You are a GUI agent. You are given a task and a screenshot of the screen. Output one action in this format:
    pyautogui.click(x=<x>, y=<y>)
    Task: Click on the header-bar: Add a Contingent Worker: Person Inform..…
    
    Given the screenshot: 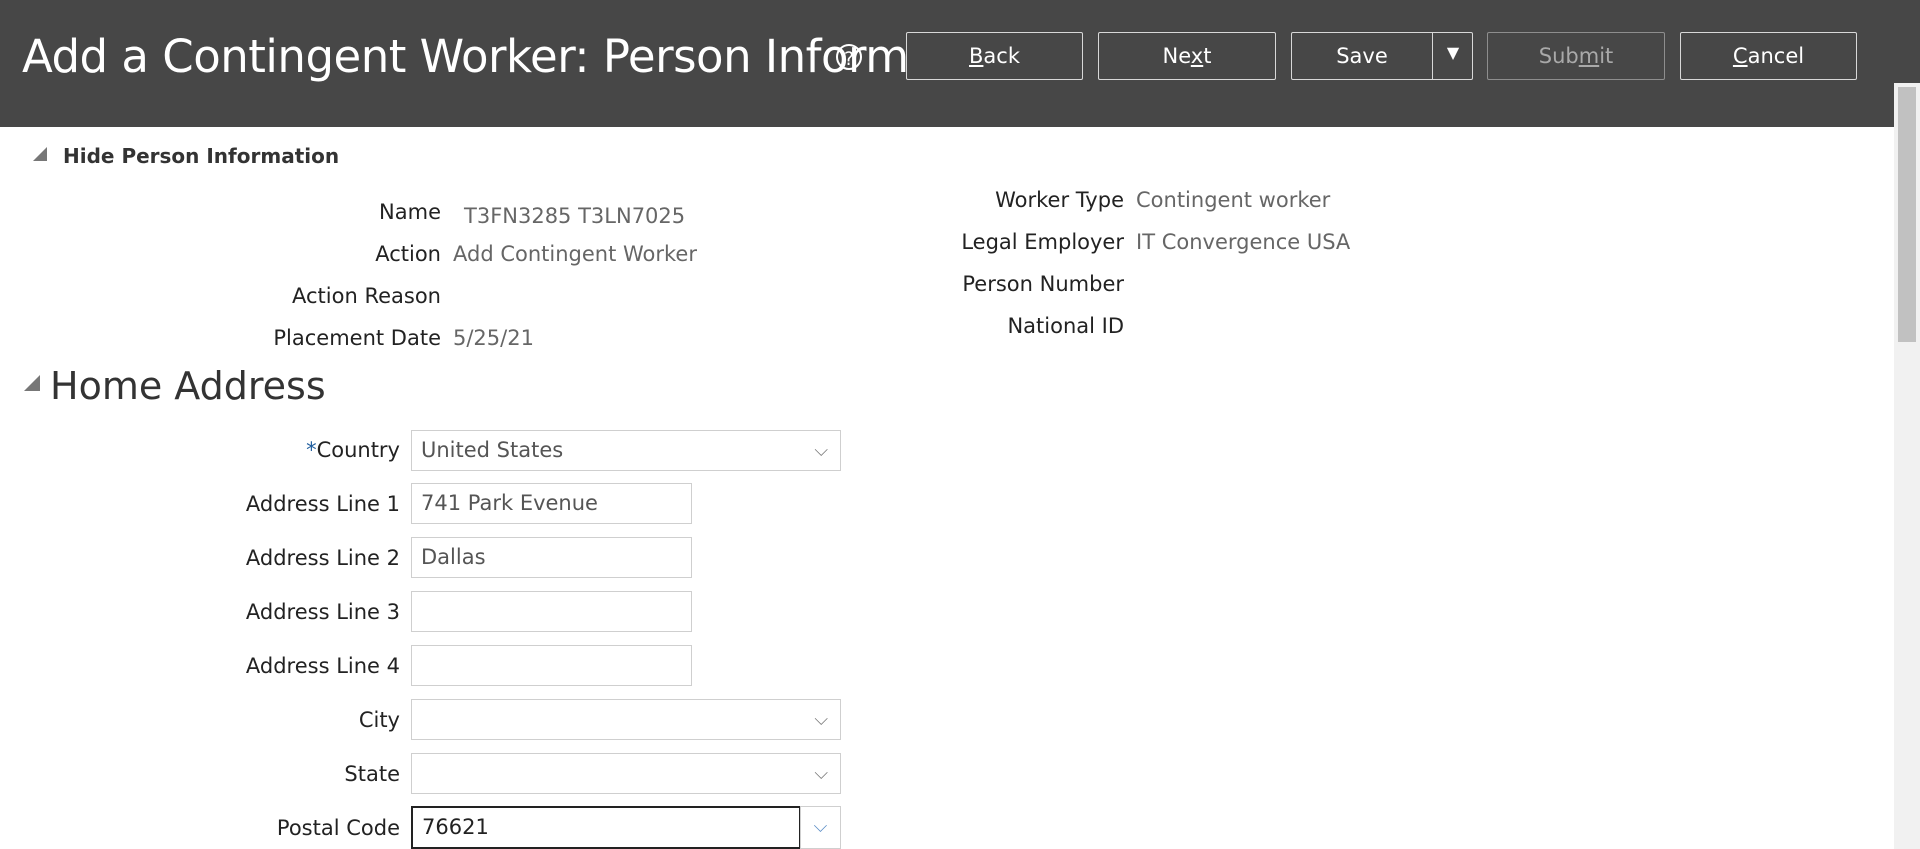 What is the action you would take?
    pyautogui.click(x=960, y=63)
    